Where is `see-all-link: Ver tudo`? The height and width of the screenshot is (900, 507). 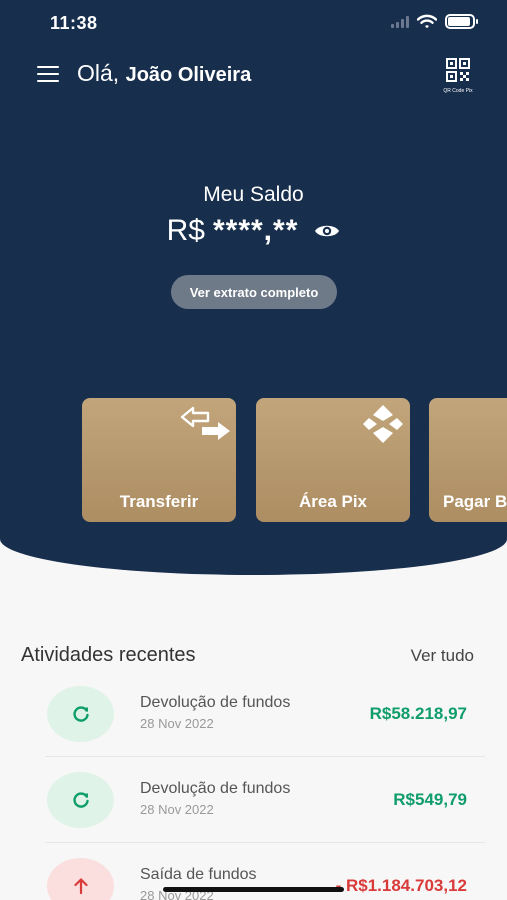 see-all-link: Ver tudo is located at coordinates (442, 656).